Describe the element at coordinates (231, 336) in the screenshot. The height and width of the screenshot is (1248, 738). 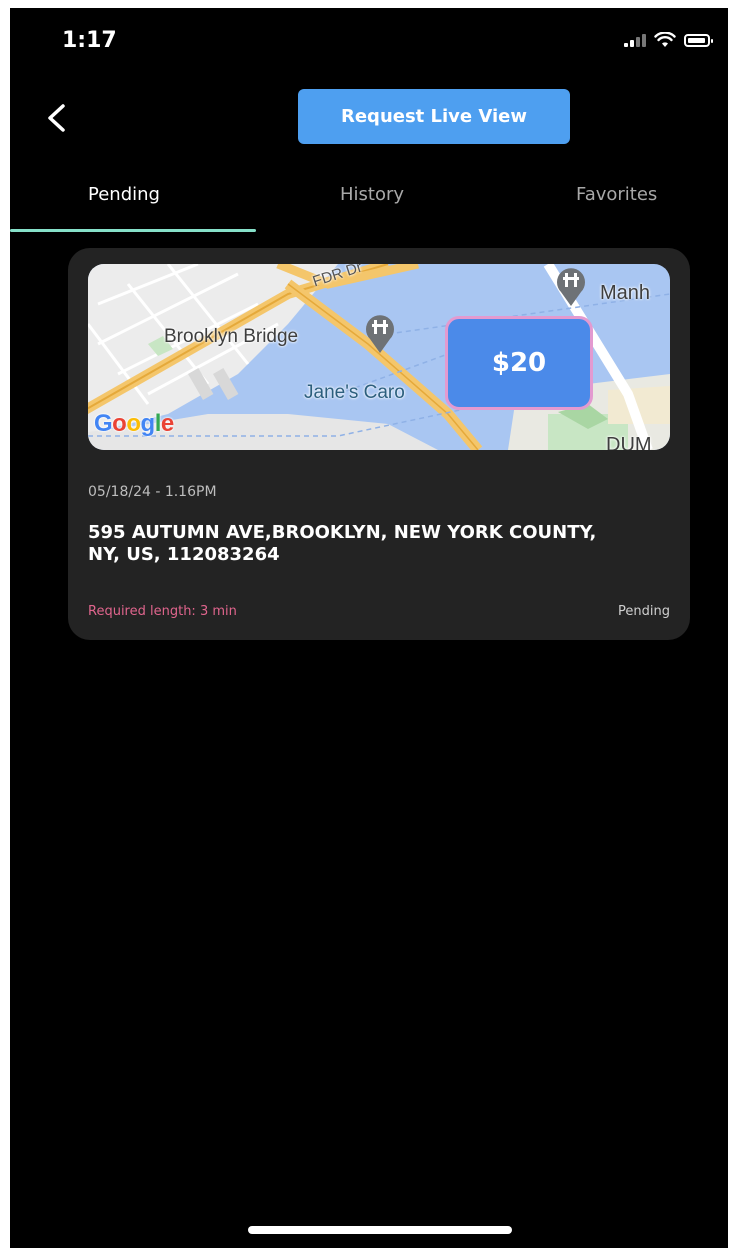
I see `map-label-bridge: Brooklyn Bridge` at that location.